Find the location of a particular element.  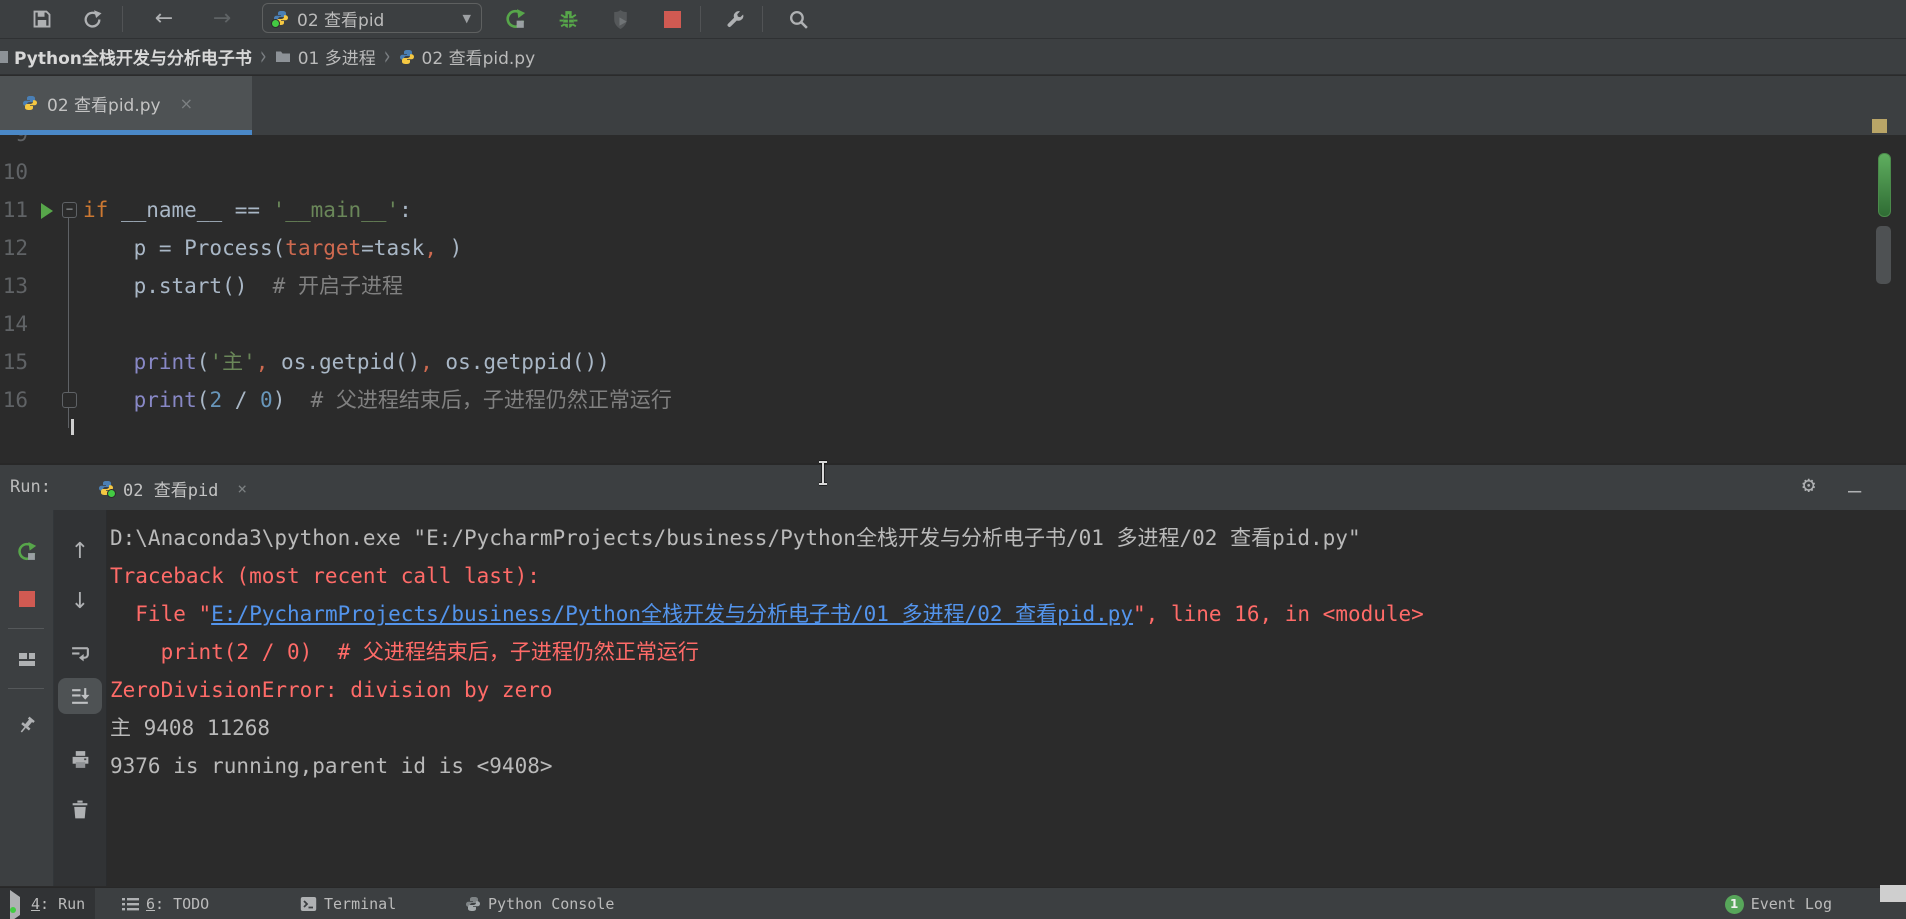

navigate-back-button: ← is located at coordinates (164, 19).